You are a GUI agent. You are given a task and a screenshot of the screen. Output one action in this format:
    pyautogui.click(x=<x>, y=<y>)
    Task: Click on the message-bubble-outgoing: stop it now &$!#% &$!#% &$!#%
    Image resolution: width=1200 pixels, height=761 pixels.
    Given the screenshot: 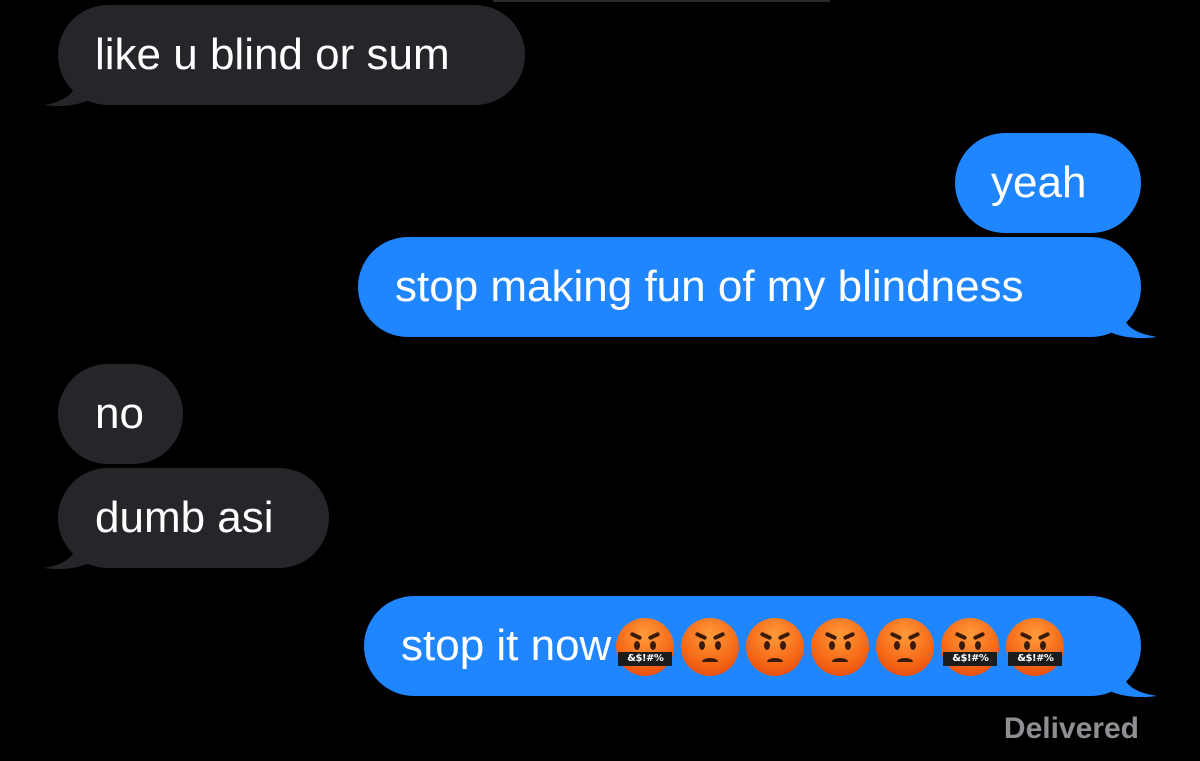 What is the action you would take?
    pyautogui.click(x=760, y=647)
    